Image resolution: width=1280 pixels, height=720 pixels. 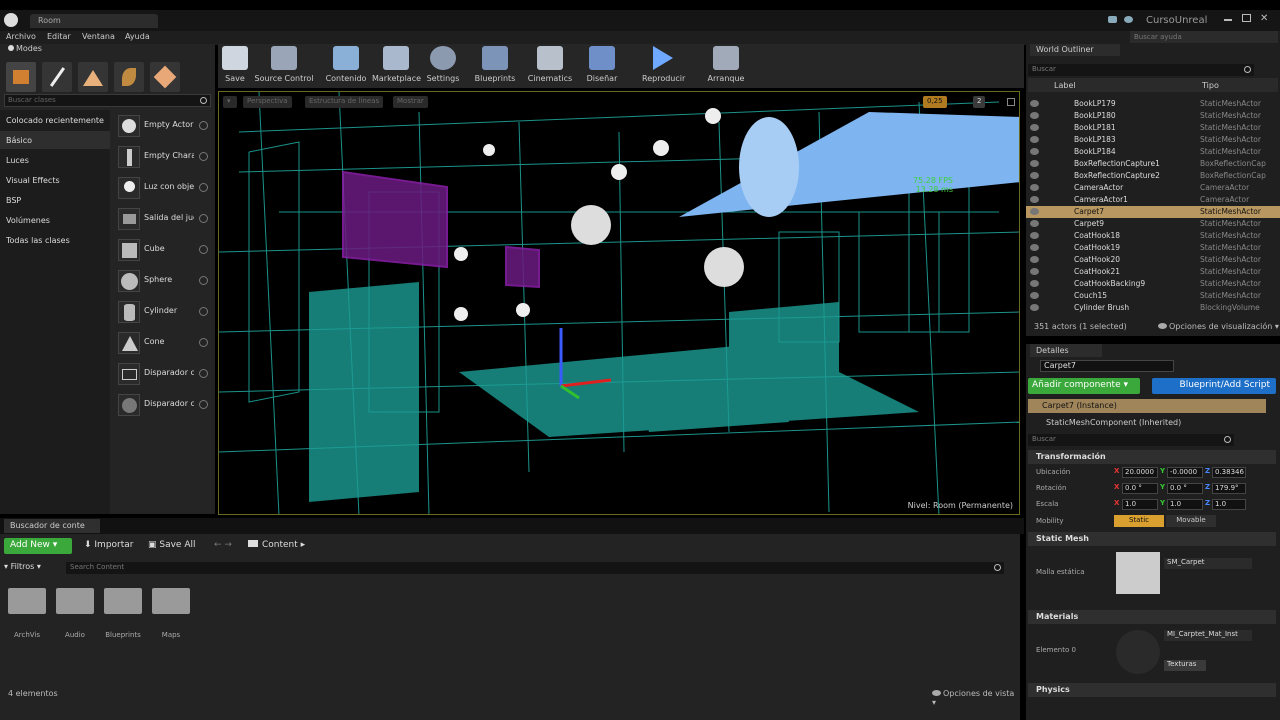 What do you see at coordinates (1153, 296) in the screenshot?
I see `outliner-row: Couch15 StaticMeshActor` at bounding box center [1153, 296].